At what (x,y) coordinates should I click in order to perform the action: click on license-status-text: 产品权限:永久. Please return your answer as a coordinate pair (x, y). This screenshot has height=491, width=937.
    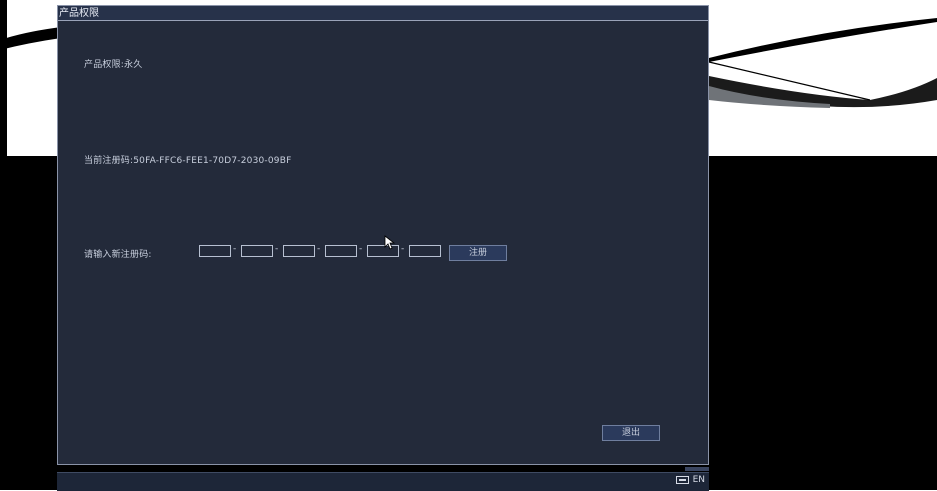
    Looking at the image, I should click on (113, 65).